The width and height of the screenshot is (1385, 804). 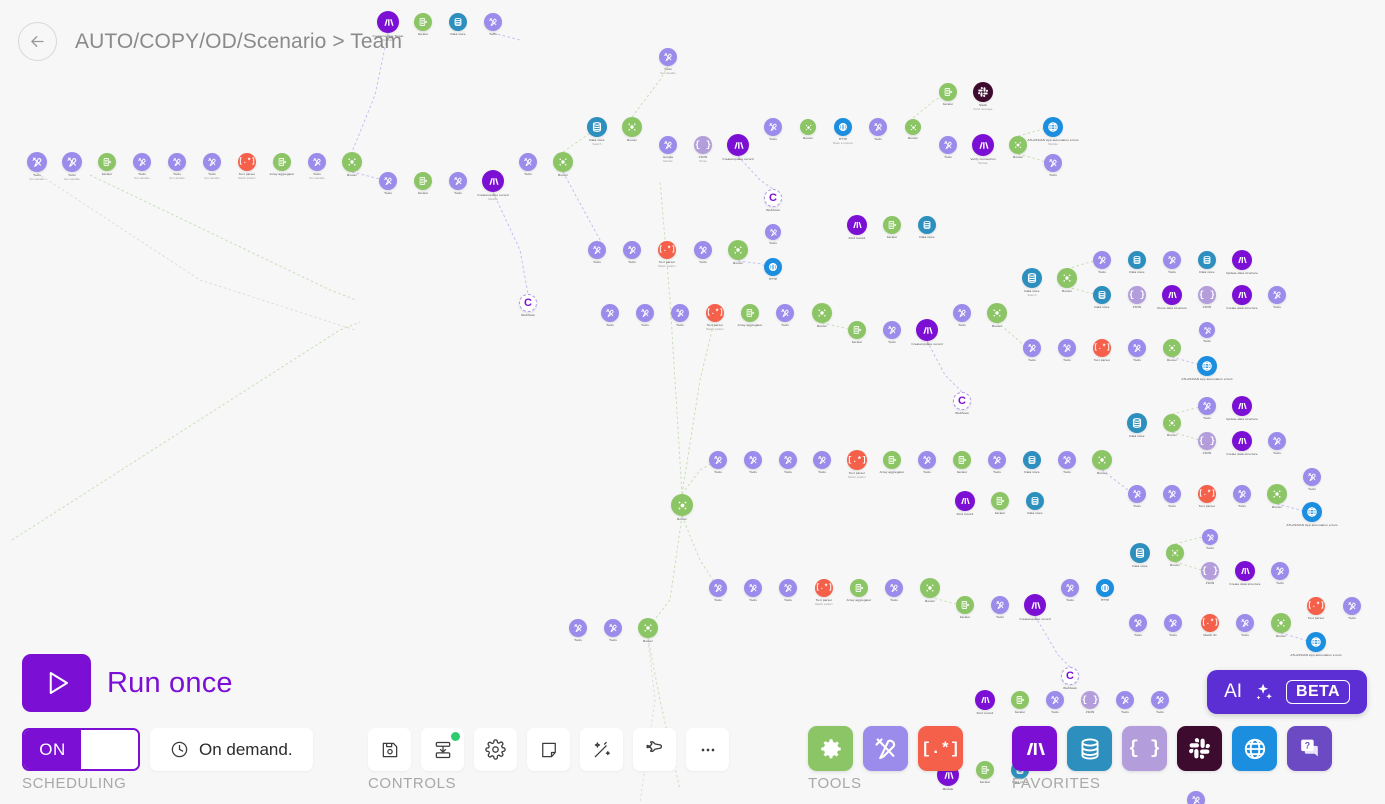 What do you see at coordinates (37, 41) in the screenshot?
I see `back-button` at bounding box center [37, 41].